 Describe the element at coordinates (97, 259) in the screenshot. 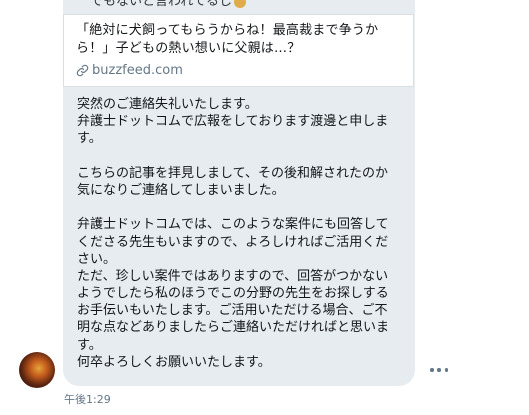

I see `message-line: さい。` at that location.